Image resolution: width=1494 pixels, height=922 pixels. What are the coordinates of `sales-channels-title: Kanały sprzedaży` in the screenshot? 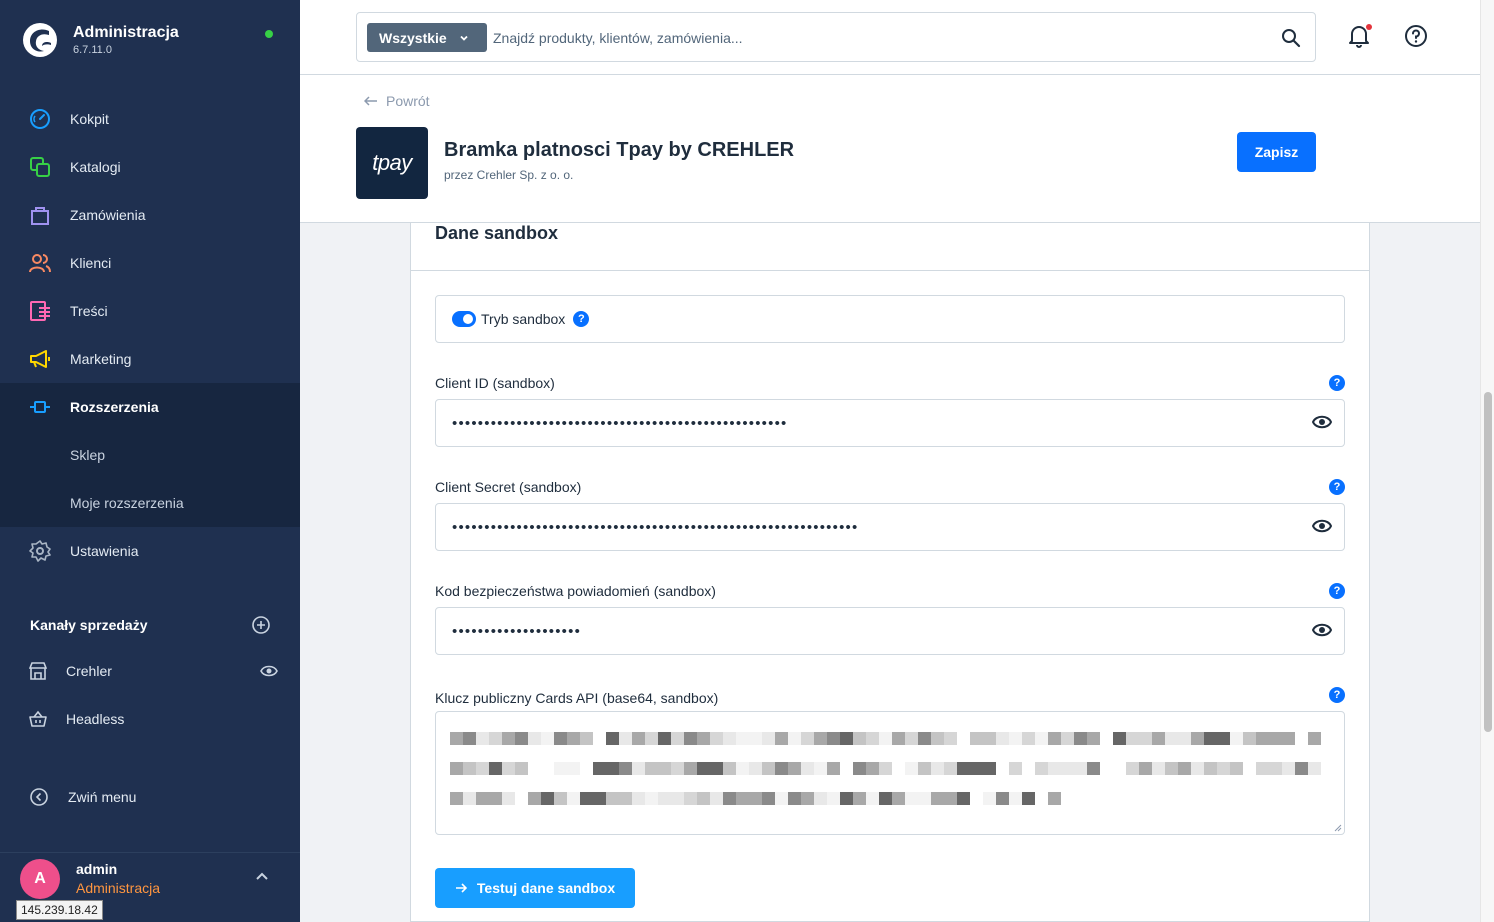 It's located at (89, 625).